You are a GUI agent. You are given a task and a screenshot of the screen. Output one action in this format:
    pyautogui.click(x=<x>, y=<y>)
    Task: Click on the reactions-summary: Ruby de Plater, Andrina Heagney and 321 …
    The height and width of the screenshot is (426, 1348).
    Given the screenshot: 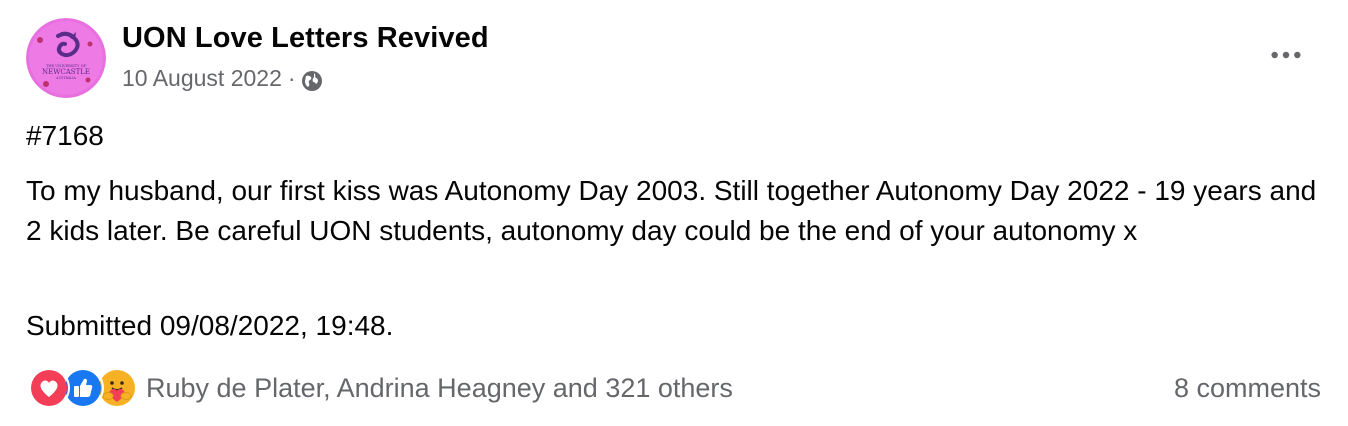 What is the action you would take?
    pyautogui.click(x=380, y=388)
    